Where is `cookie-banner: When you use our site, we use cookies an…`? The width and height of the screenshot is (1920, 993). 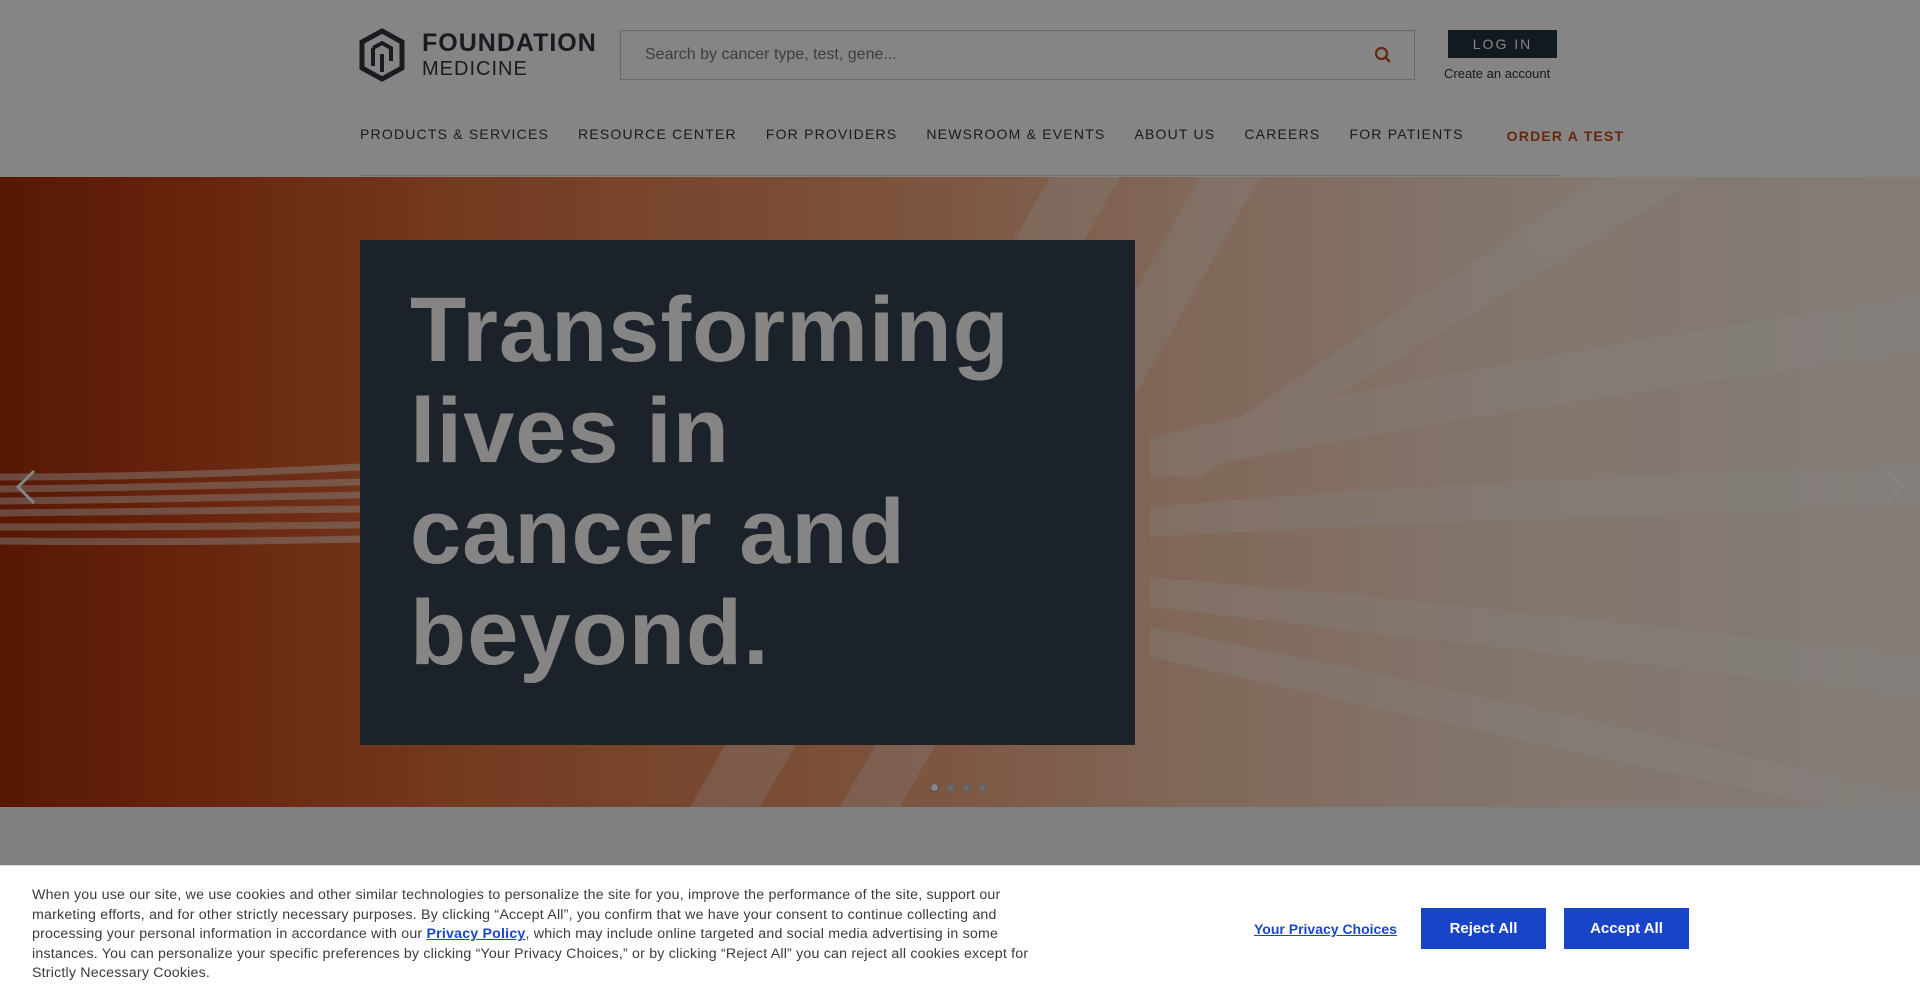 cookie-banner: When you use our site, we use cookies an… is located at coordinates (960, 929).